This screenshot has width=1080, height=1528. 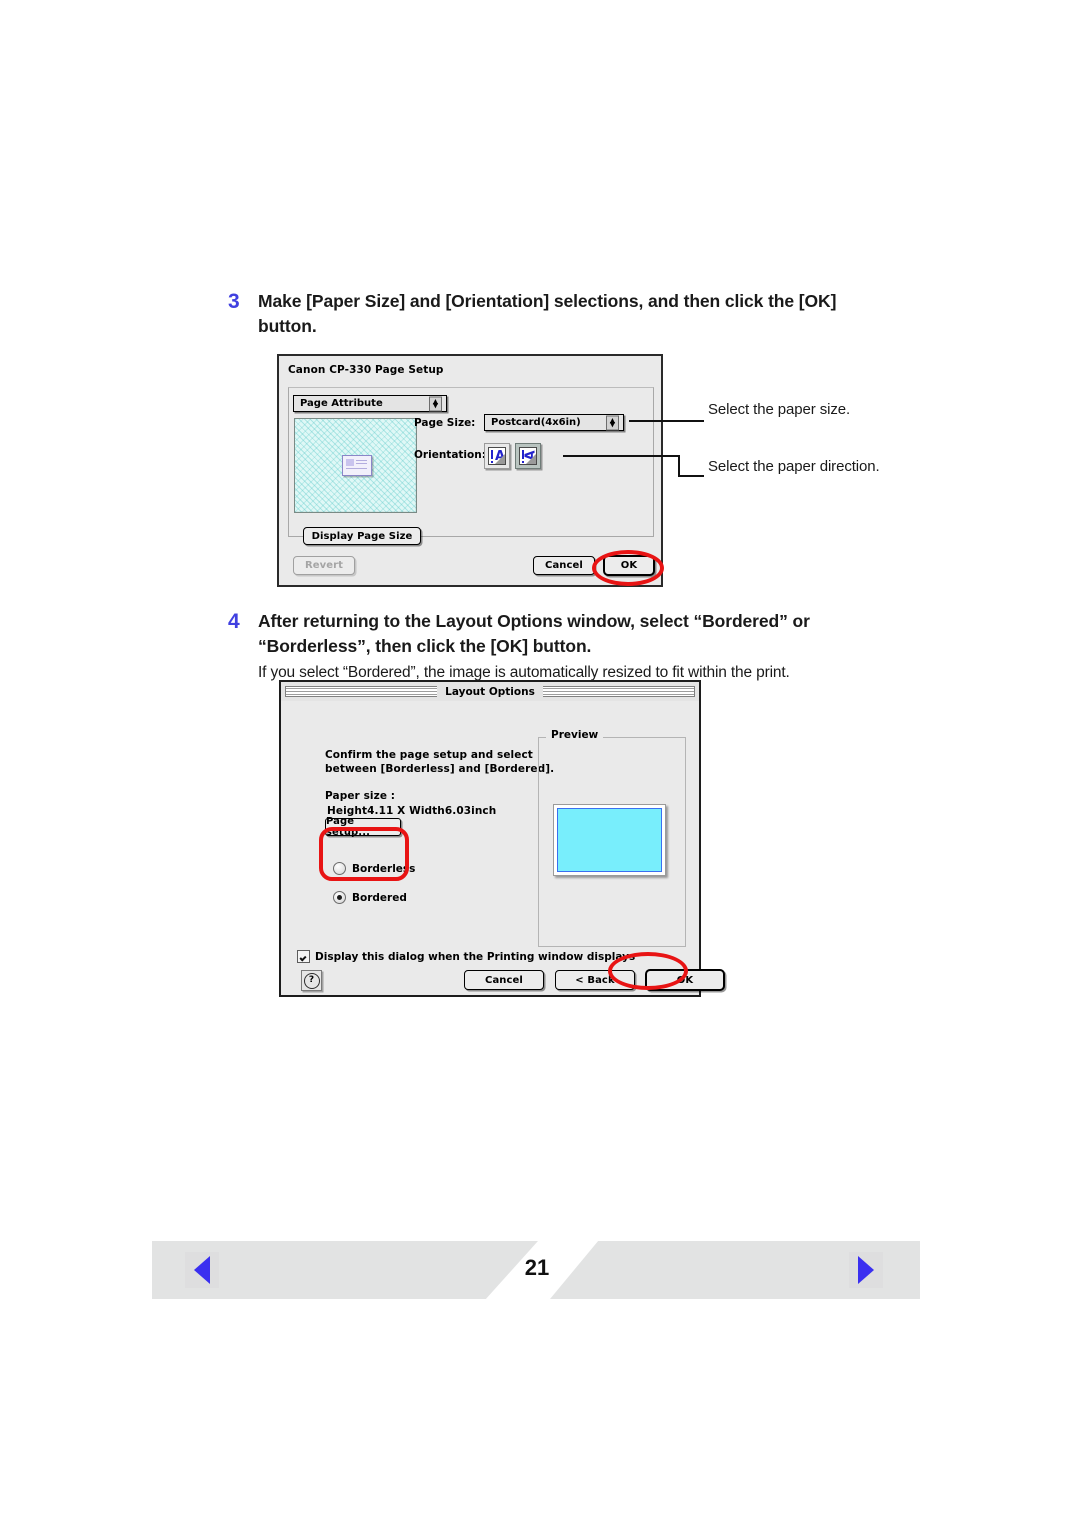 What do you see at coordinates (492, 456) in the screenshot?
I see `portrait-arrow-icon` at bounding box center [492, 456].